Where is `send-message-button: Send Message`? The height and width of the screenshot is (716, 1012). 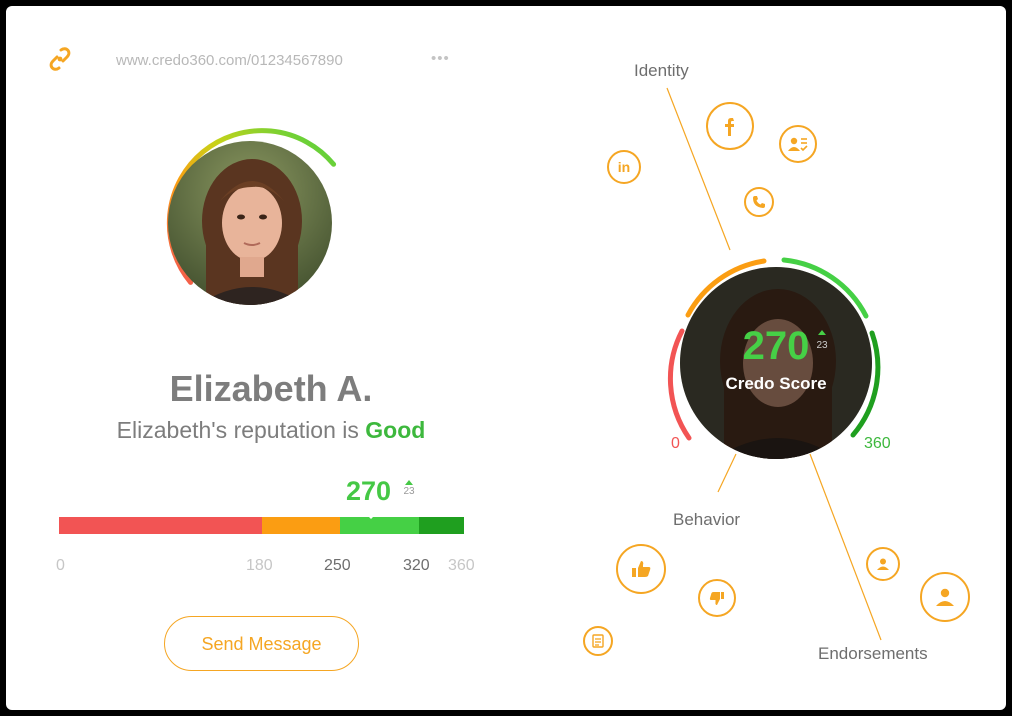
send-message-button: Send Message is located at coordinates (261, 643).